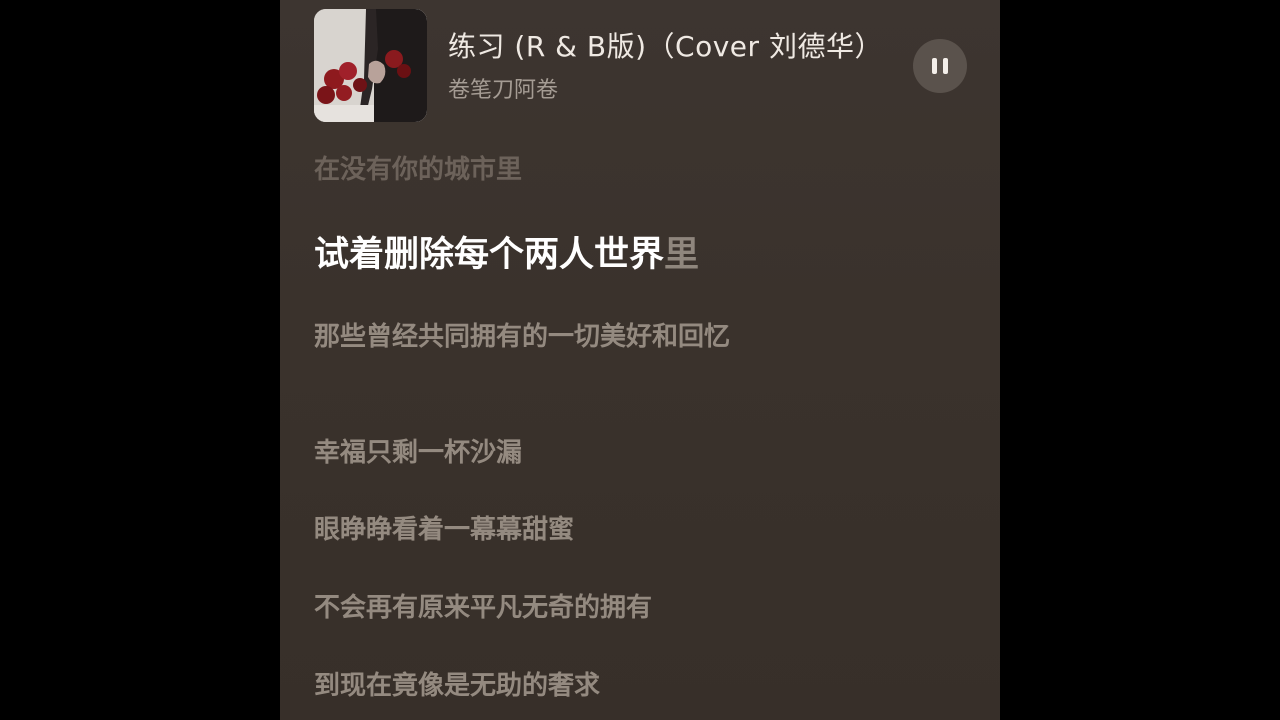 The width and height of the screenshot is (1280, 720). I want to click on pause-icon, so click(940, 66).